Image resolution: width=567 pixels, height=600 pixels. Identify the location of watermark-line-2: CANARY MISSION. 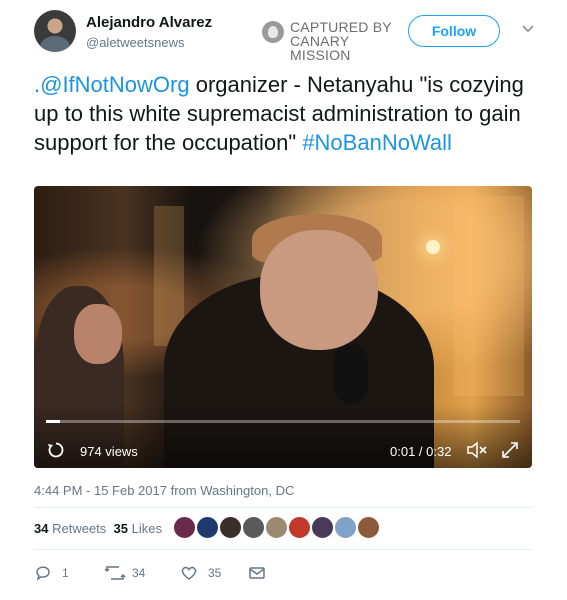
(320, 48).